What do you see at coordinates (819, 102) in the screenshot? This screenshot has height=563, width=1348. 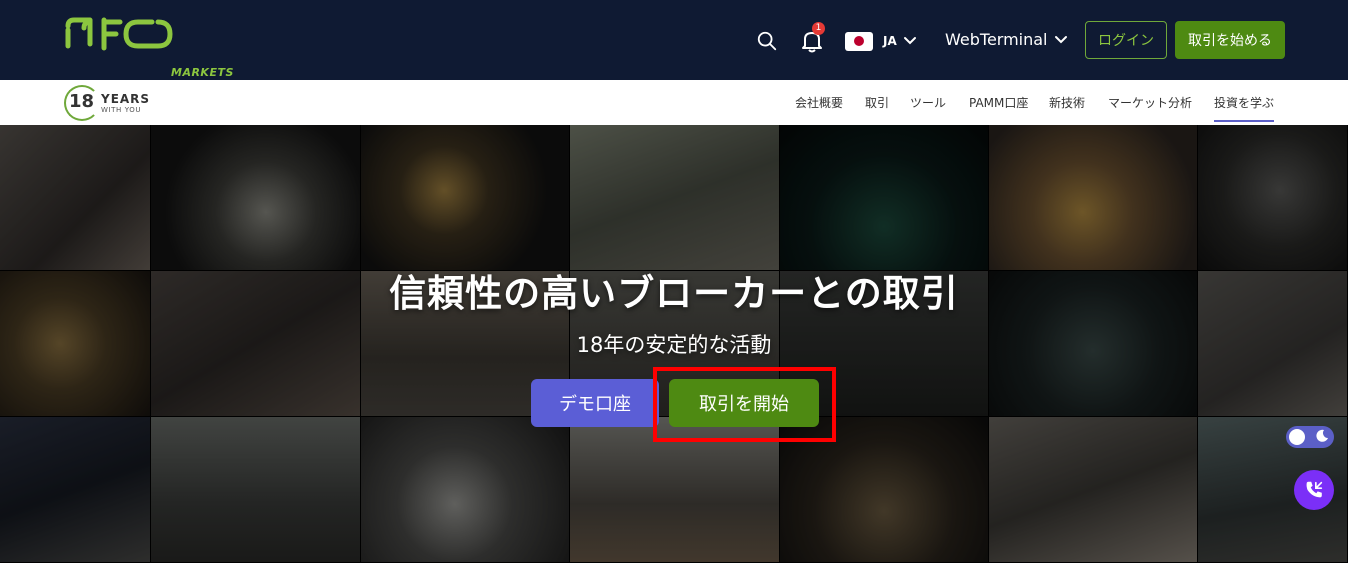 I see `nav-item-company: 会社概要` at bounding box center [819, 102].